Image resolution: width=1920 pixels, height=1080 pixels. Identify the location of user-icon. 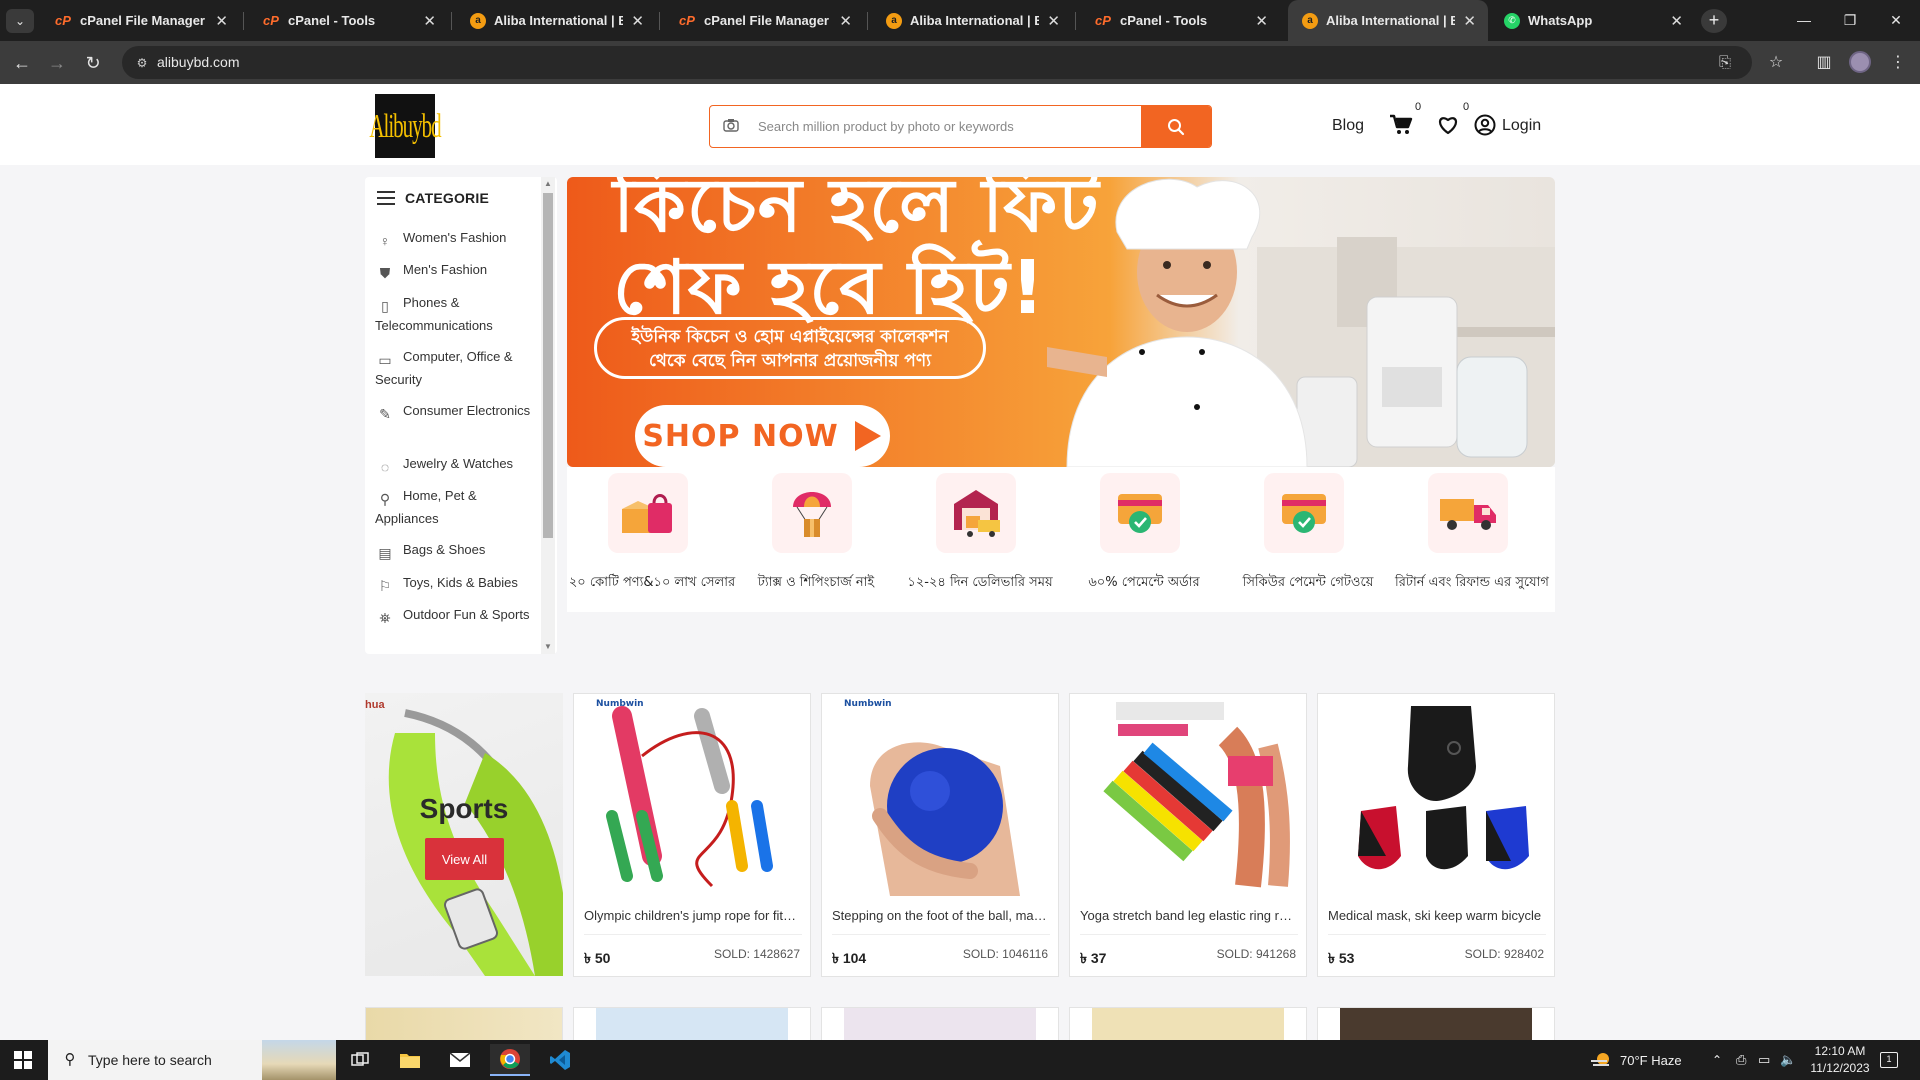
(1485, 125).